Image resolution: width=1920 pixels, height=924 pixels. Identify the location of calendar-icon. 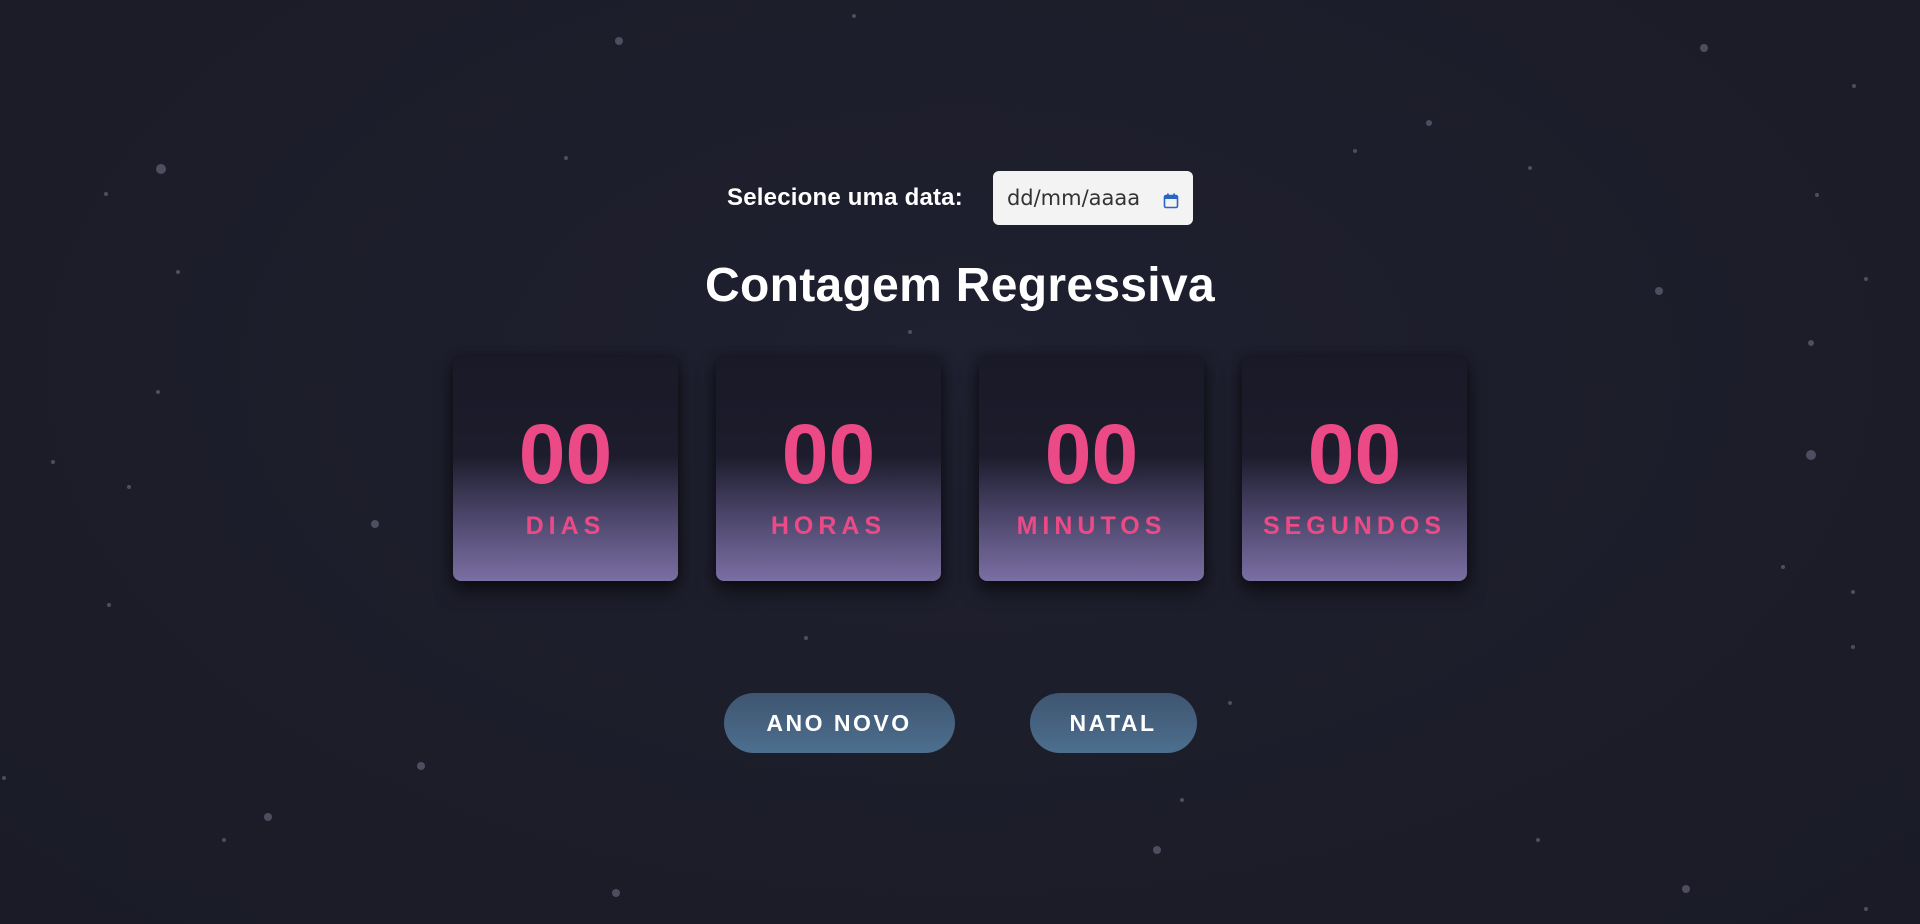
(1171, 199).